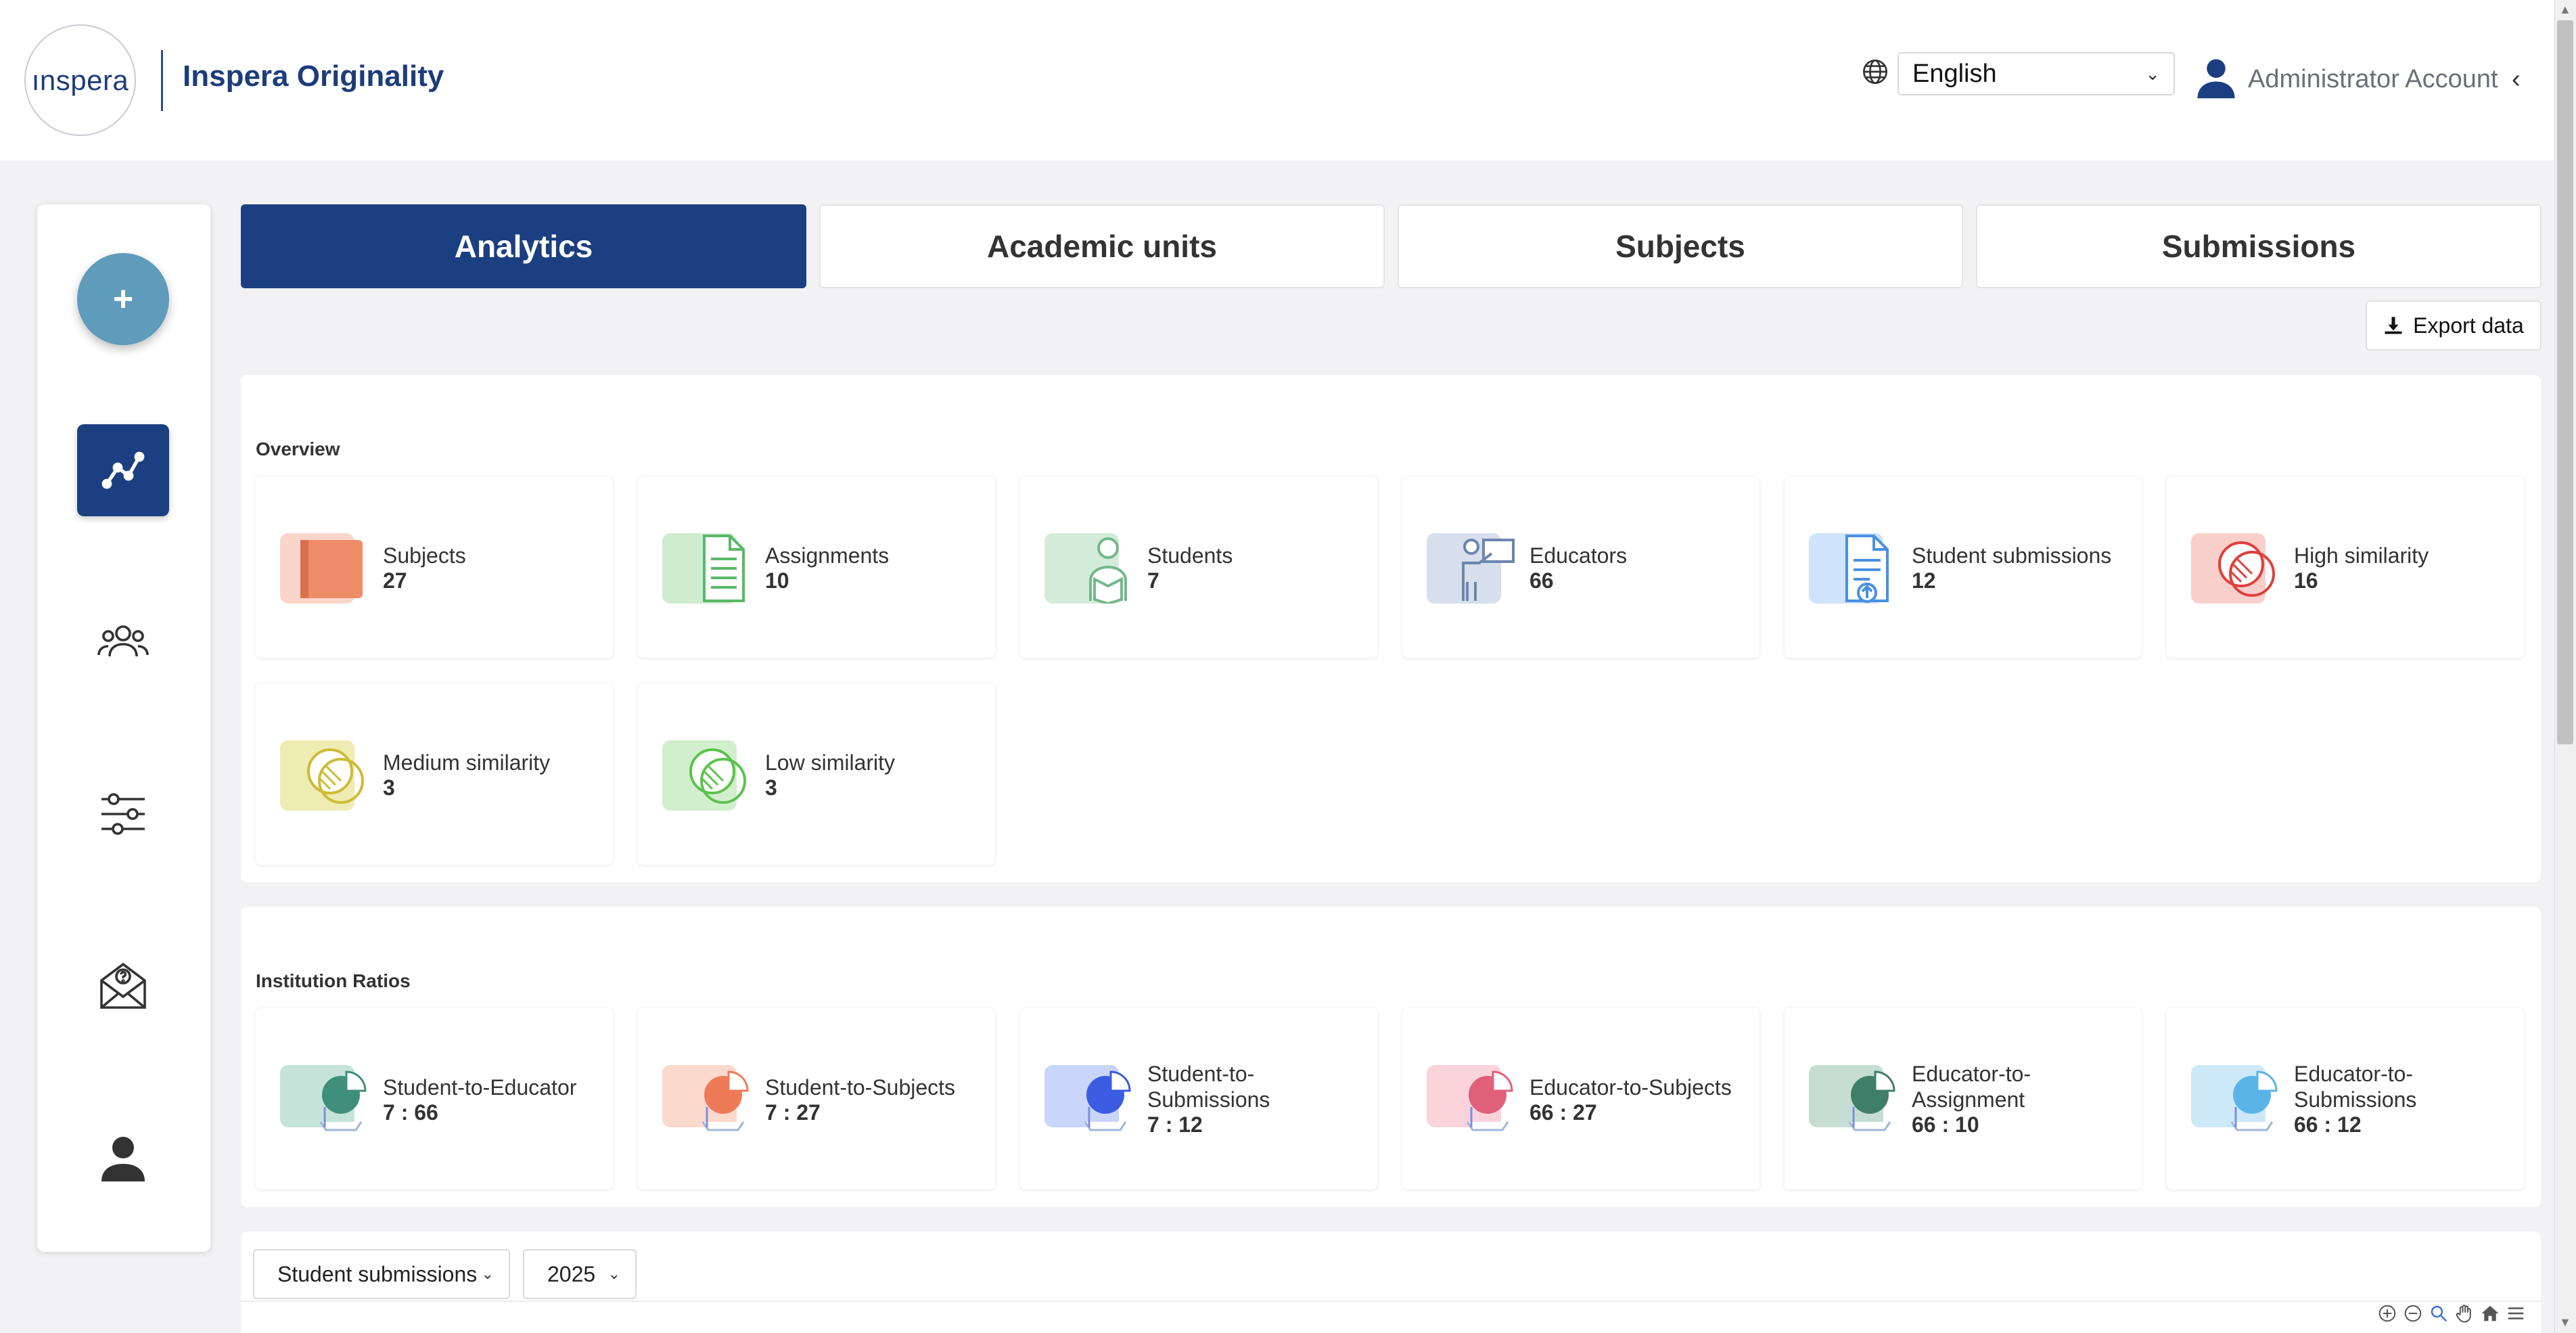 This screenshot has width=2576, height=1333. What do you see at coordinates (1924, 581) in the screenshot?
I see `card-value: 12` at bounding box center [1924, 581].